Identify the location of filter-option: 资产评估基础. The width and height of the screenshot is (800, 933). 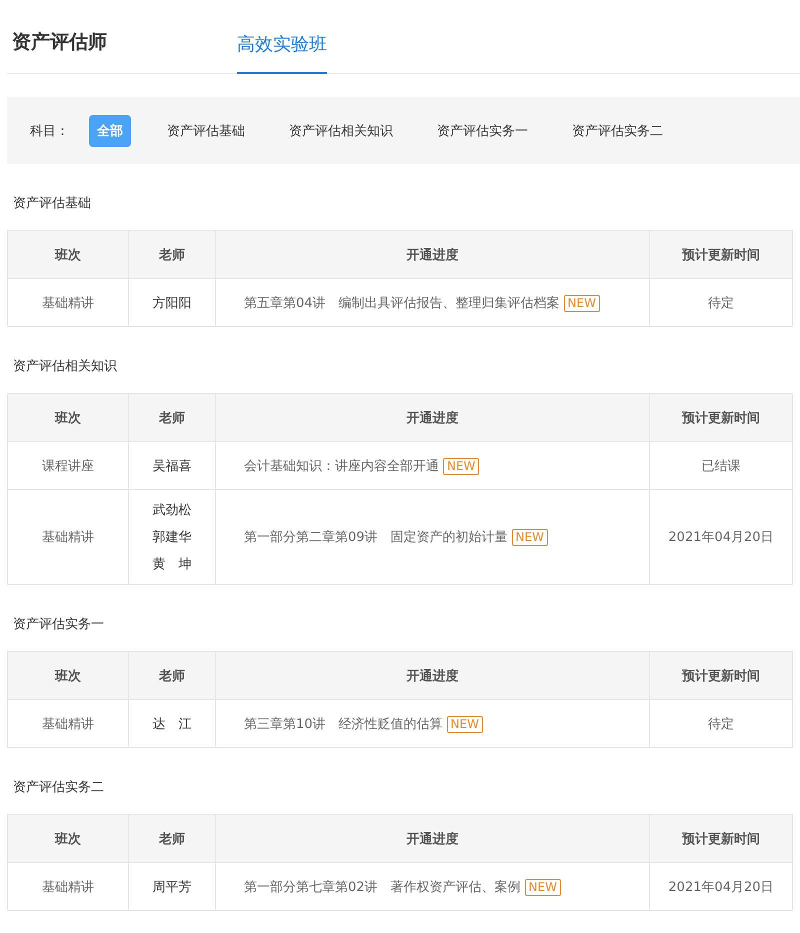
(206, 130).